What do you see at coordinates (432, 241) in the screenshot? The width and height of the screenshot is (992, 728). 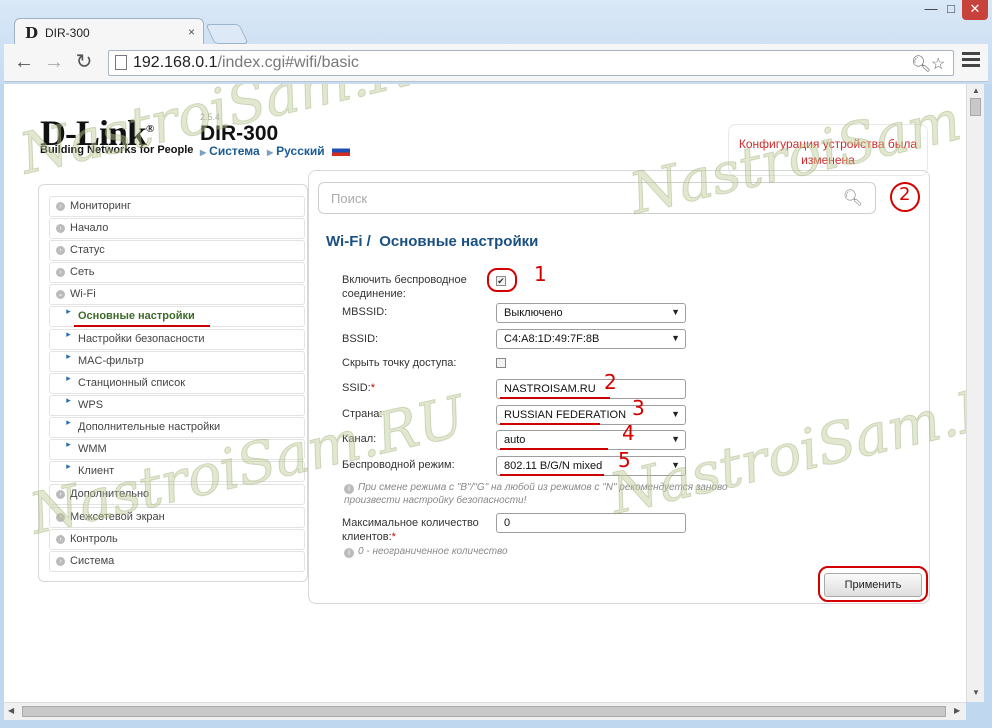 I see `page-title: Wi-Fi / Основные настройки` at bounding box center [432, 241].